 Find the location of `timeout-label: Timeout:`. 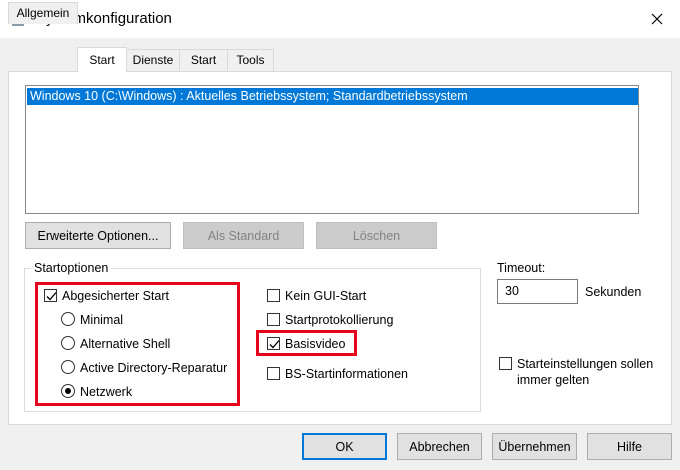

timeout-label: Timeout: is located at coordinates (521, 268).